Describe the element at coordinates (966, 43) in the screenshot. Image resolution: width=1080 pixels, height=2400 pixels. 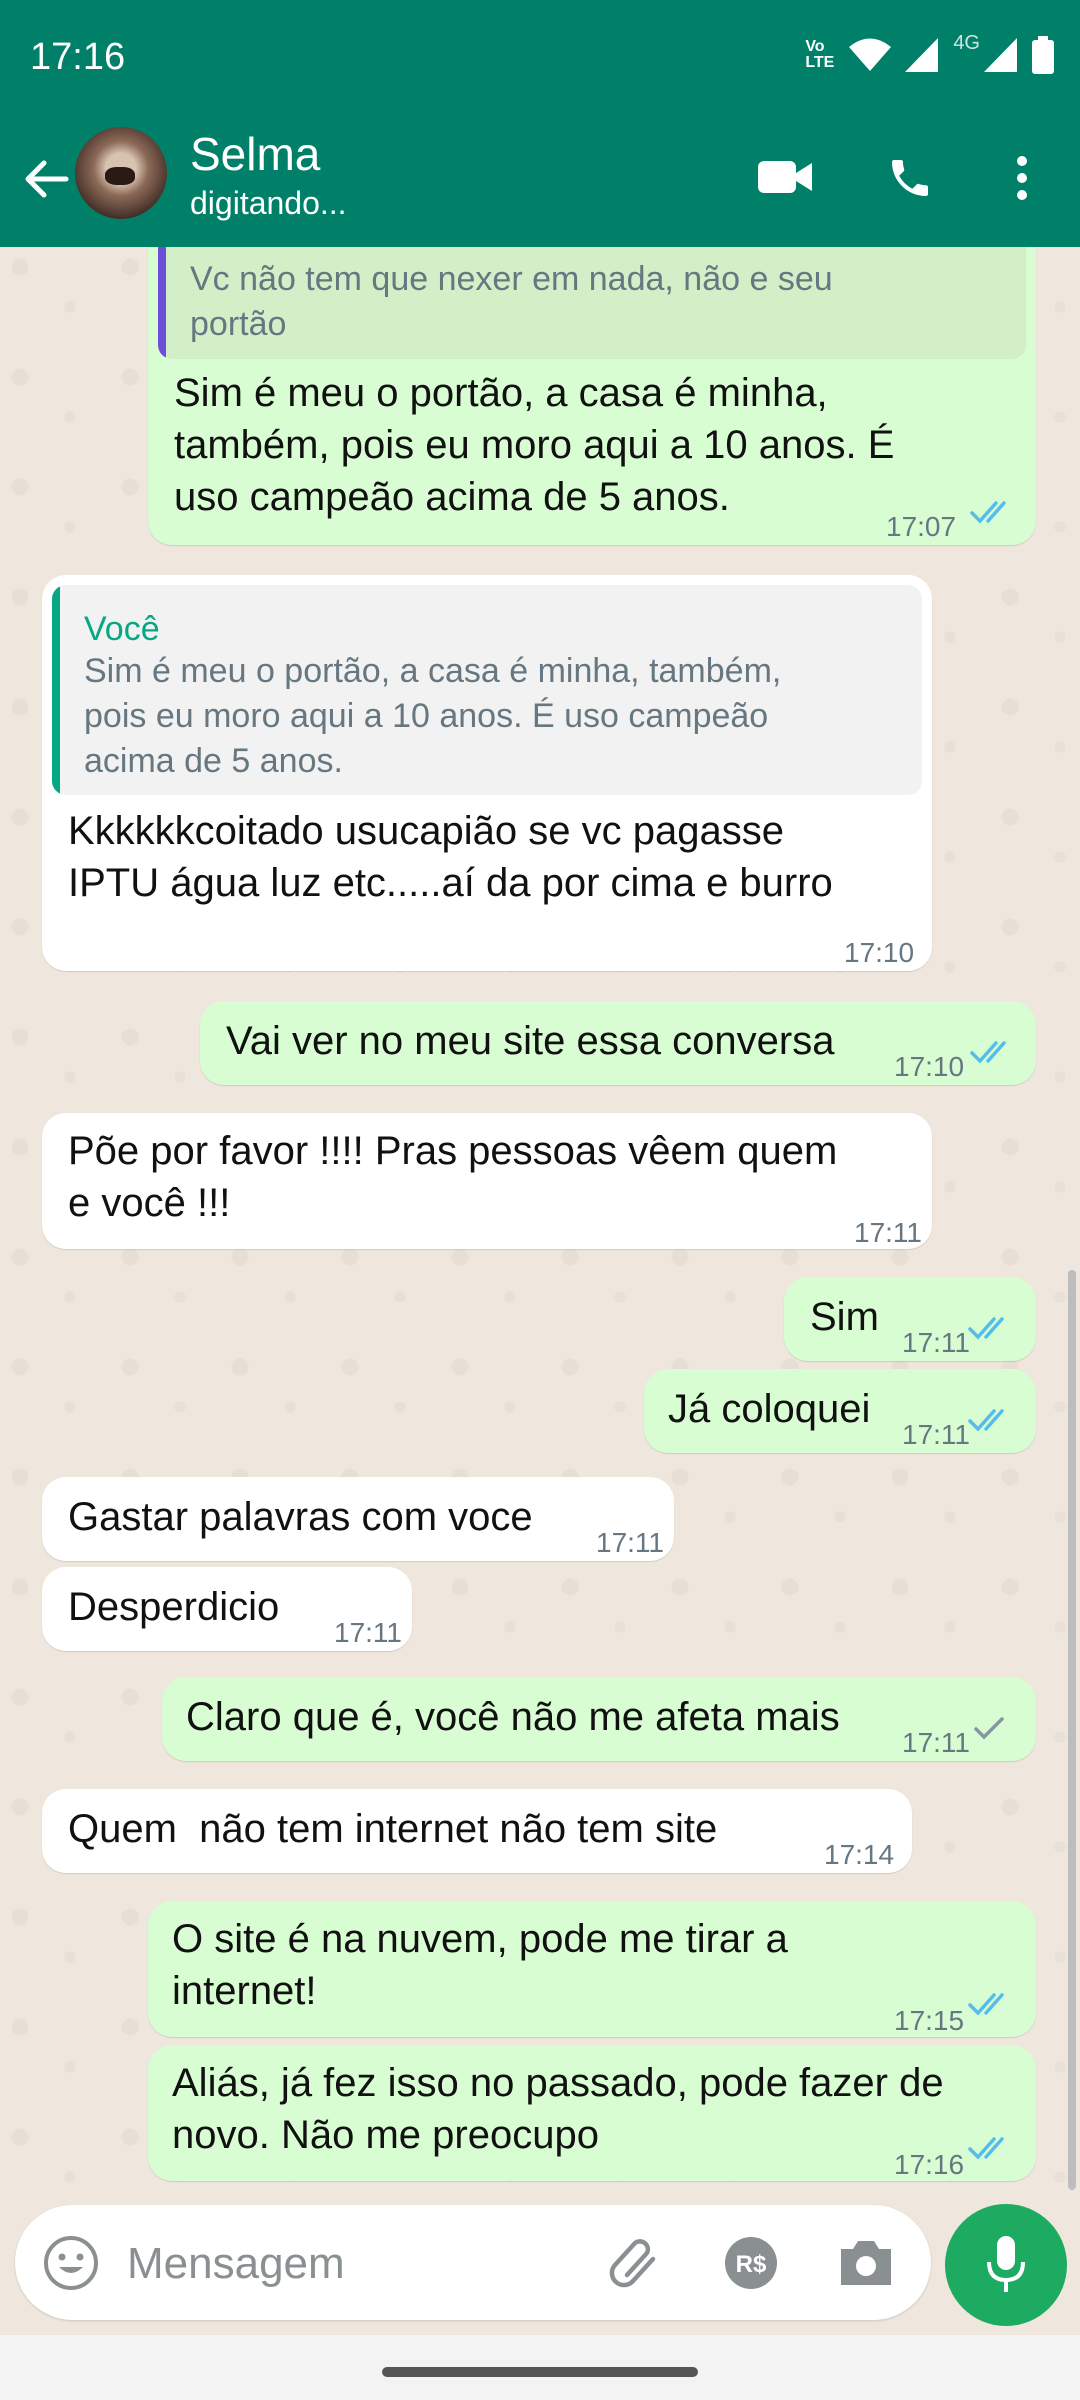
I see `network-type: 4G` at that location.